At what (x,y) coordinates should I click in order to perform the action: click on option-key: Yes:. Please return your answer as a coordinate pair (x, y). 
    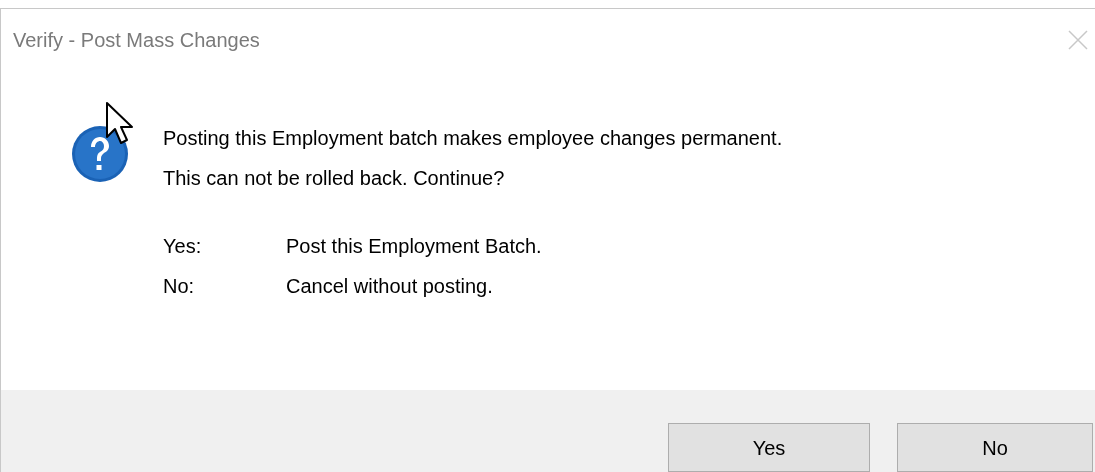
    Looking at the image, I should click on (224, 246).